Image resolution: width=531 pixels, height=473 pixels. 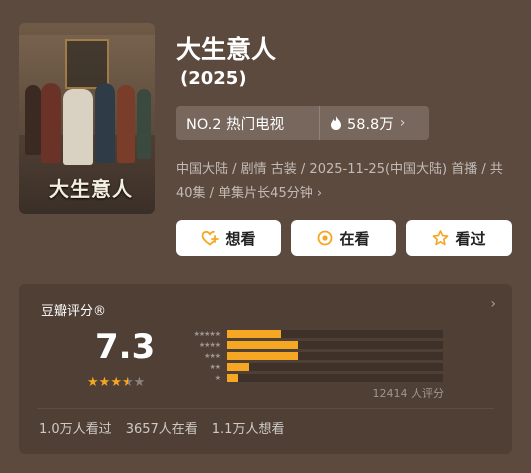 What do you see at coordinates (265, 408) in the screenshot?
I see `divider` at bounding box center [265, 408].